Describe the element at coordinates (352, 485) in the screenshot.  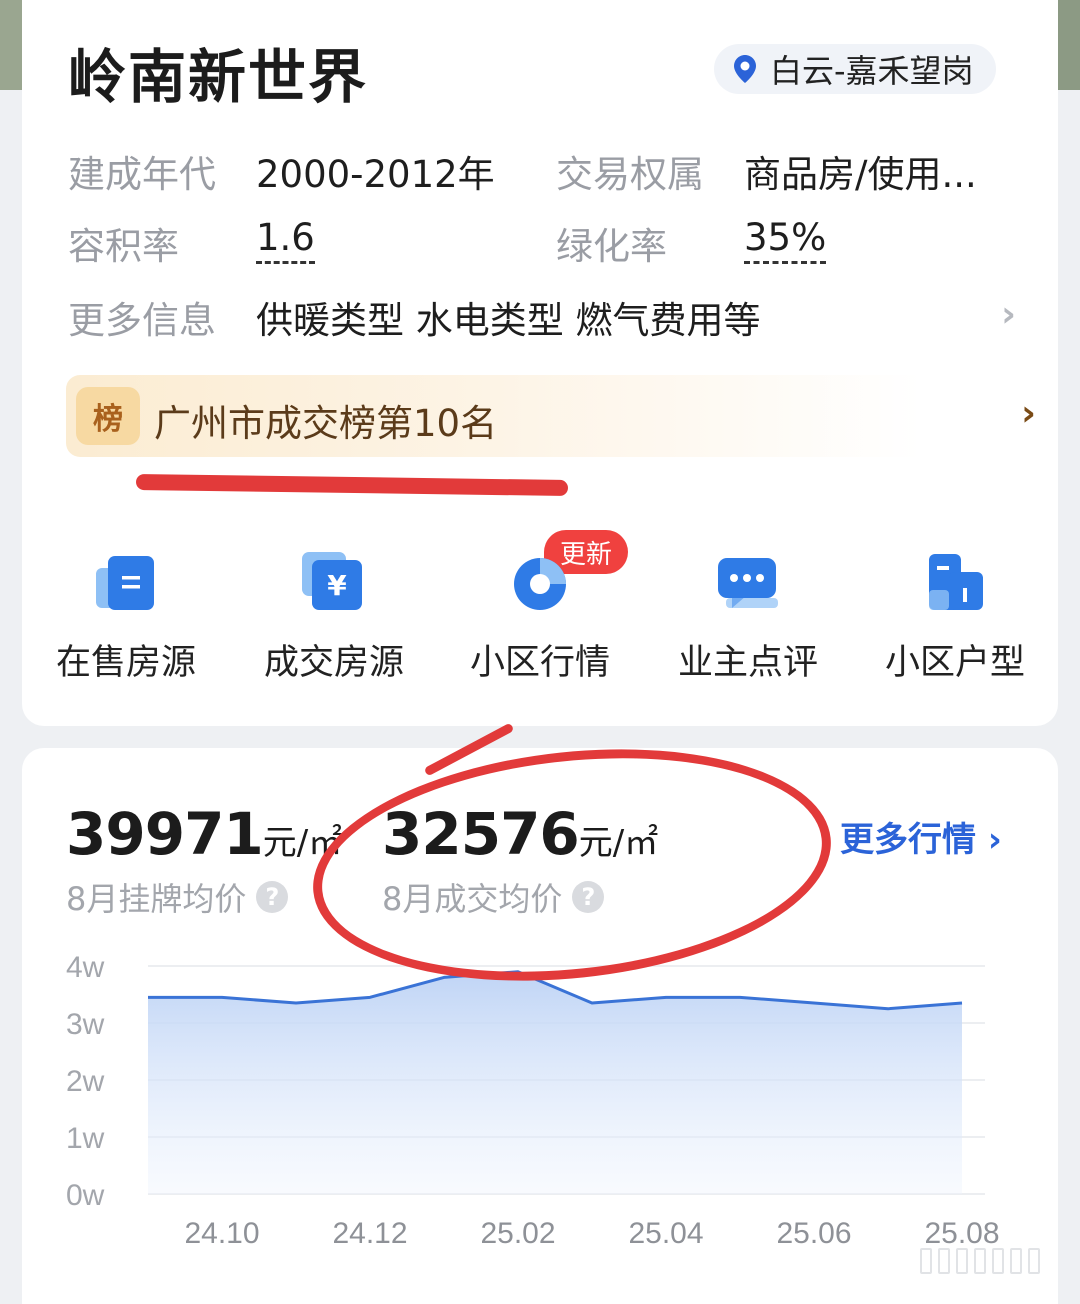
I see `red-underline-annotation` at that location.